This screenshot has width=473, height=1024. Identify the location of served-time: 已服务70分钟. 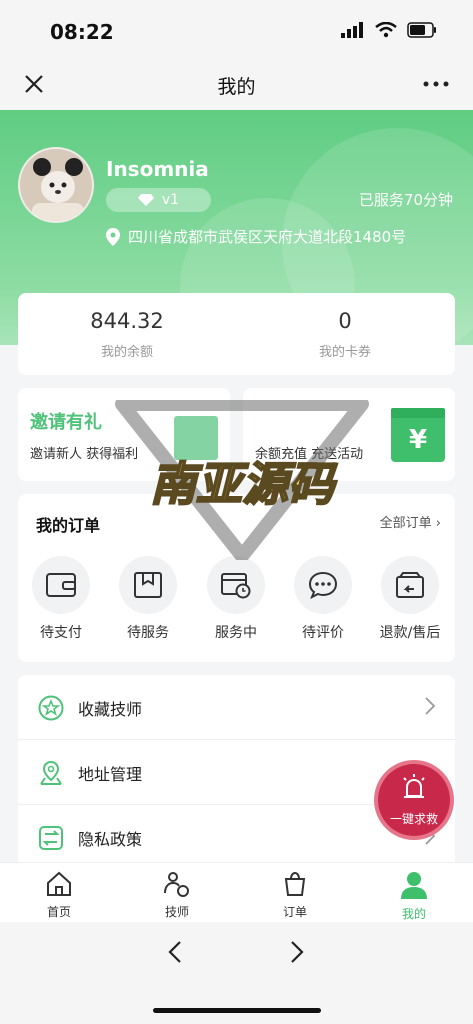
(405, 200).